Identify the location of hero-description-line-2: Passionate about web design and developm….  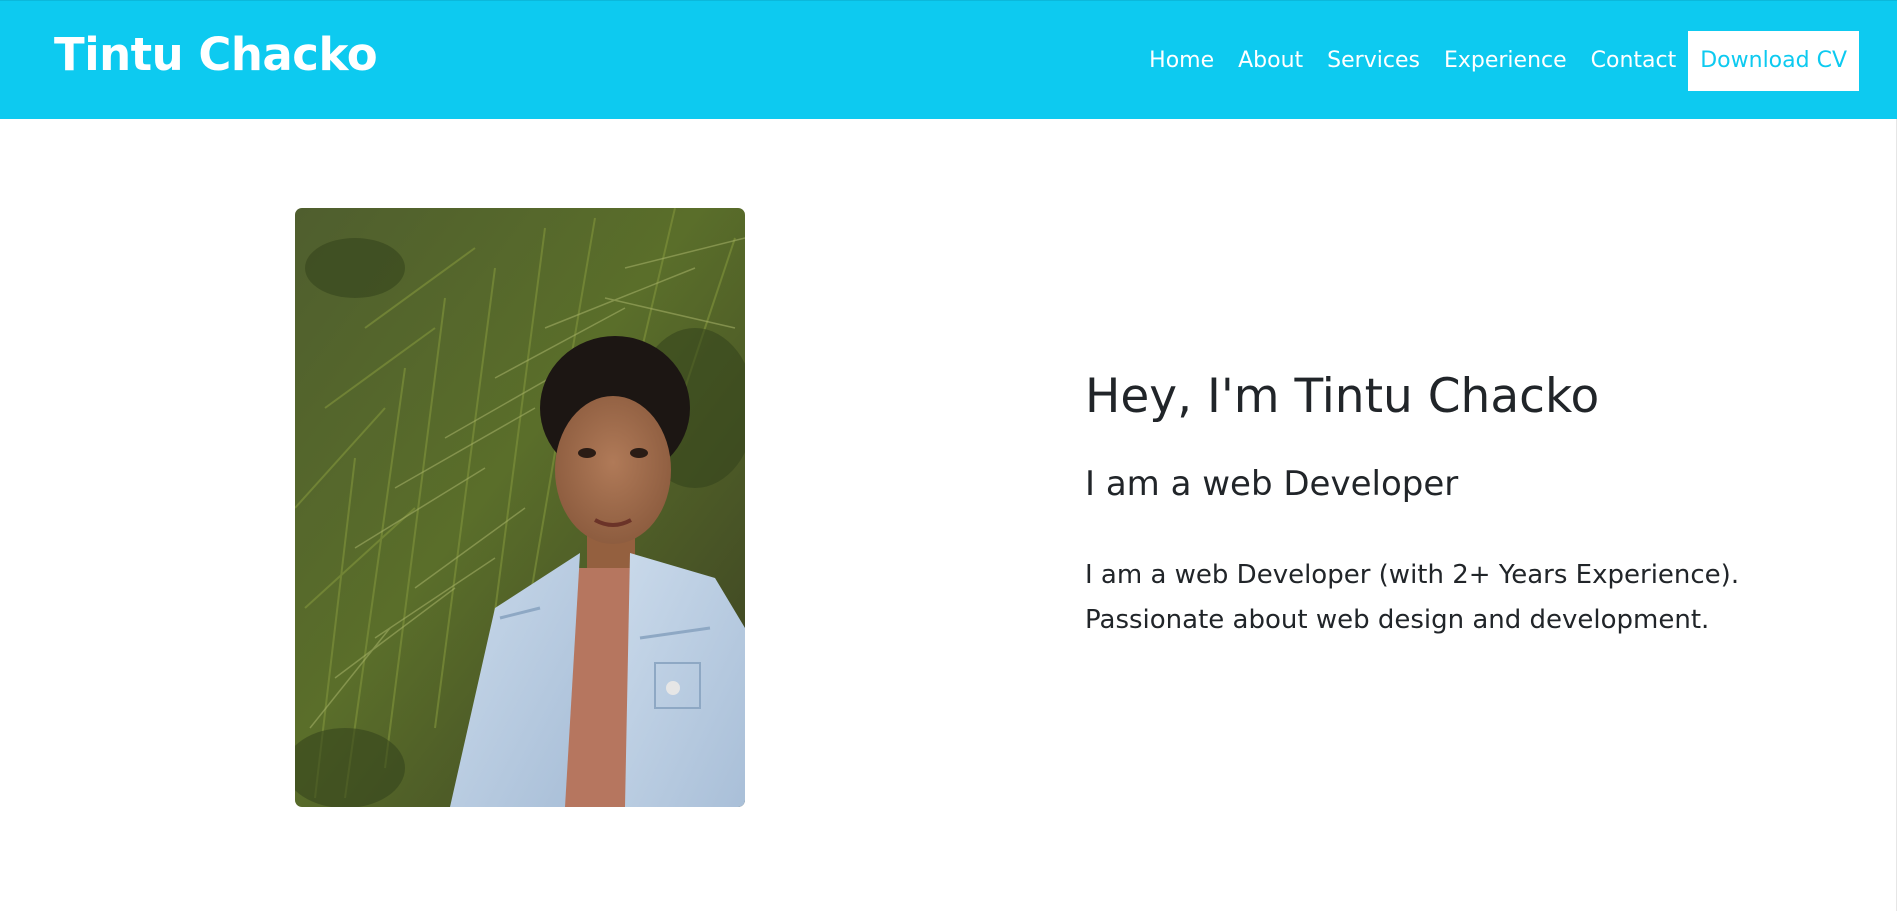
(1397, 620).